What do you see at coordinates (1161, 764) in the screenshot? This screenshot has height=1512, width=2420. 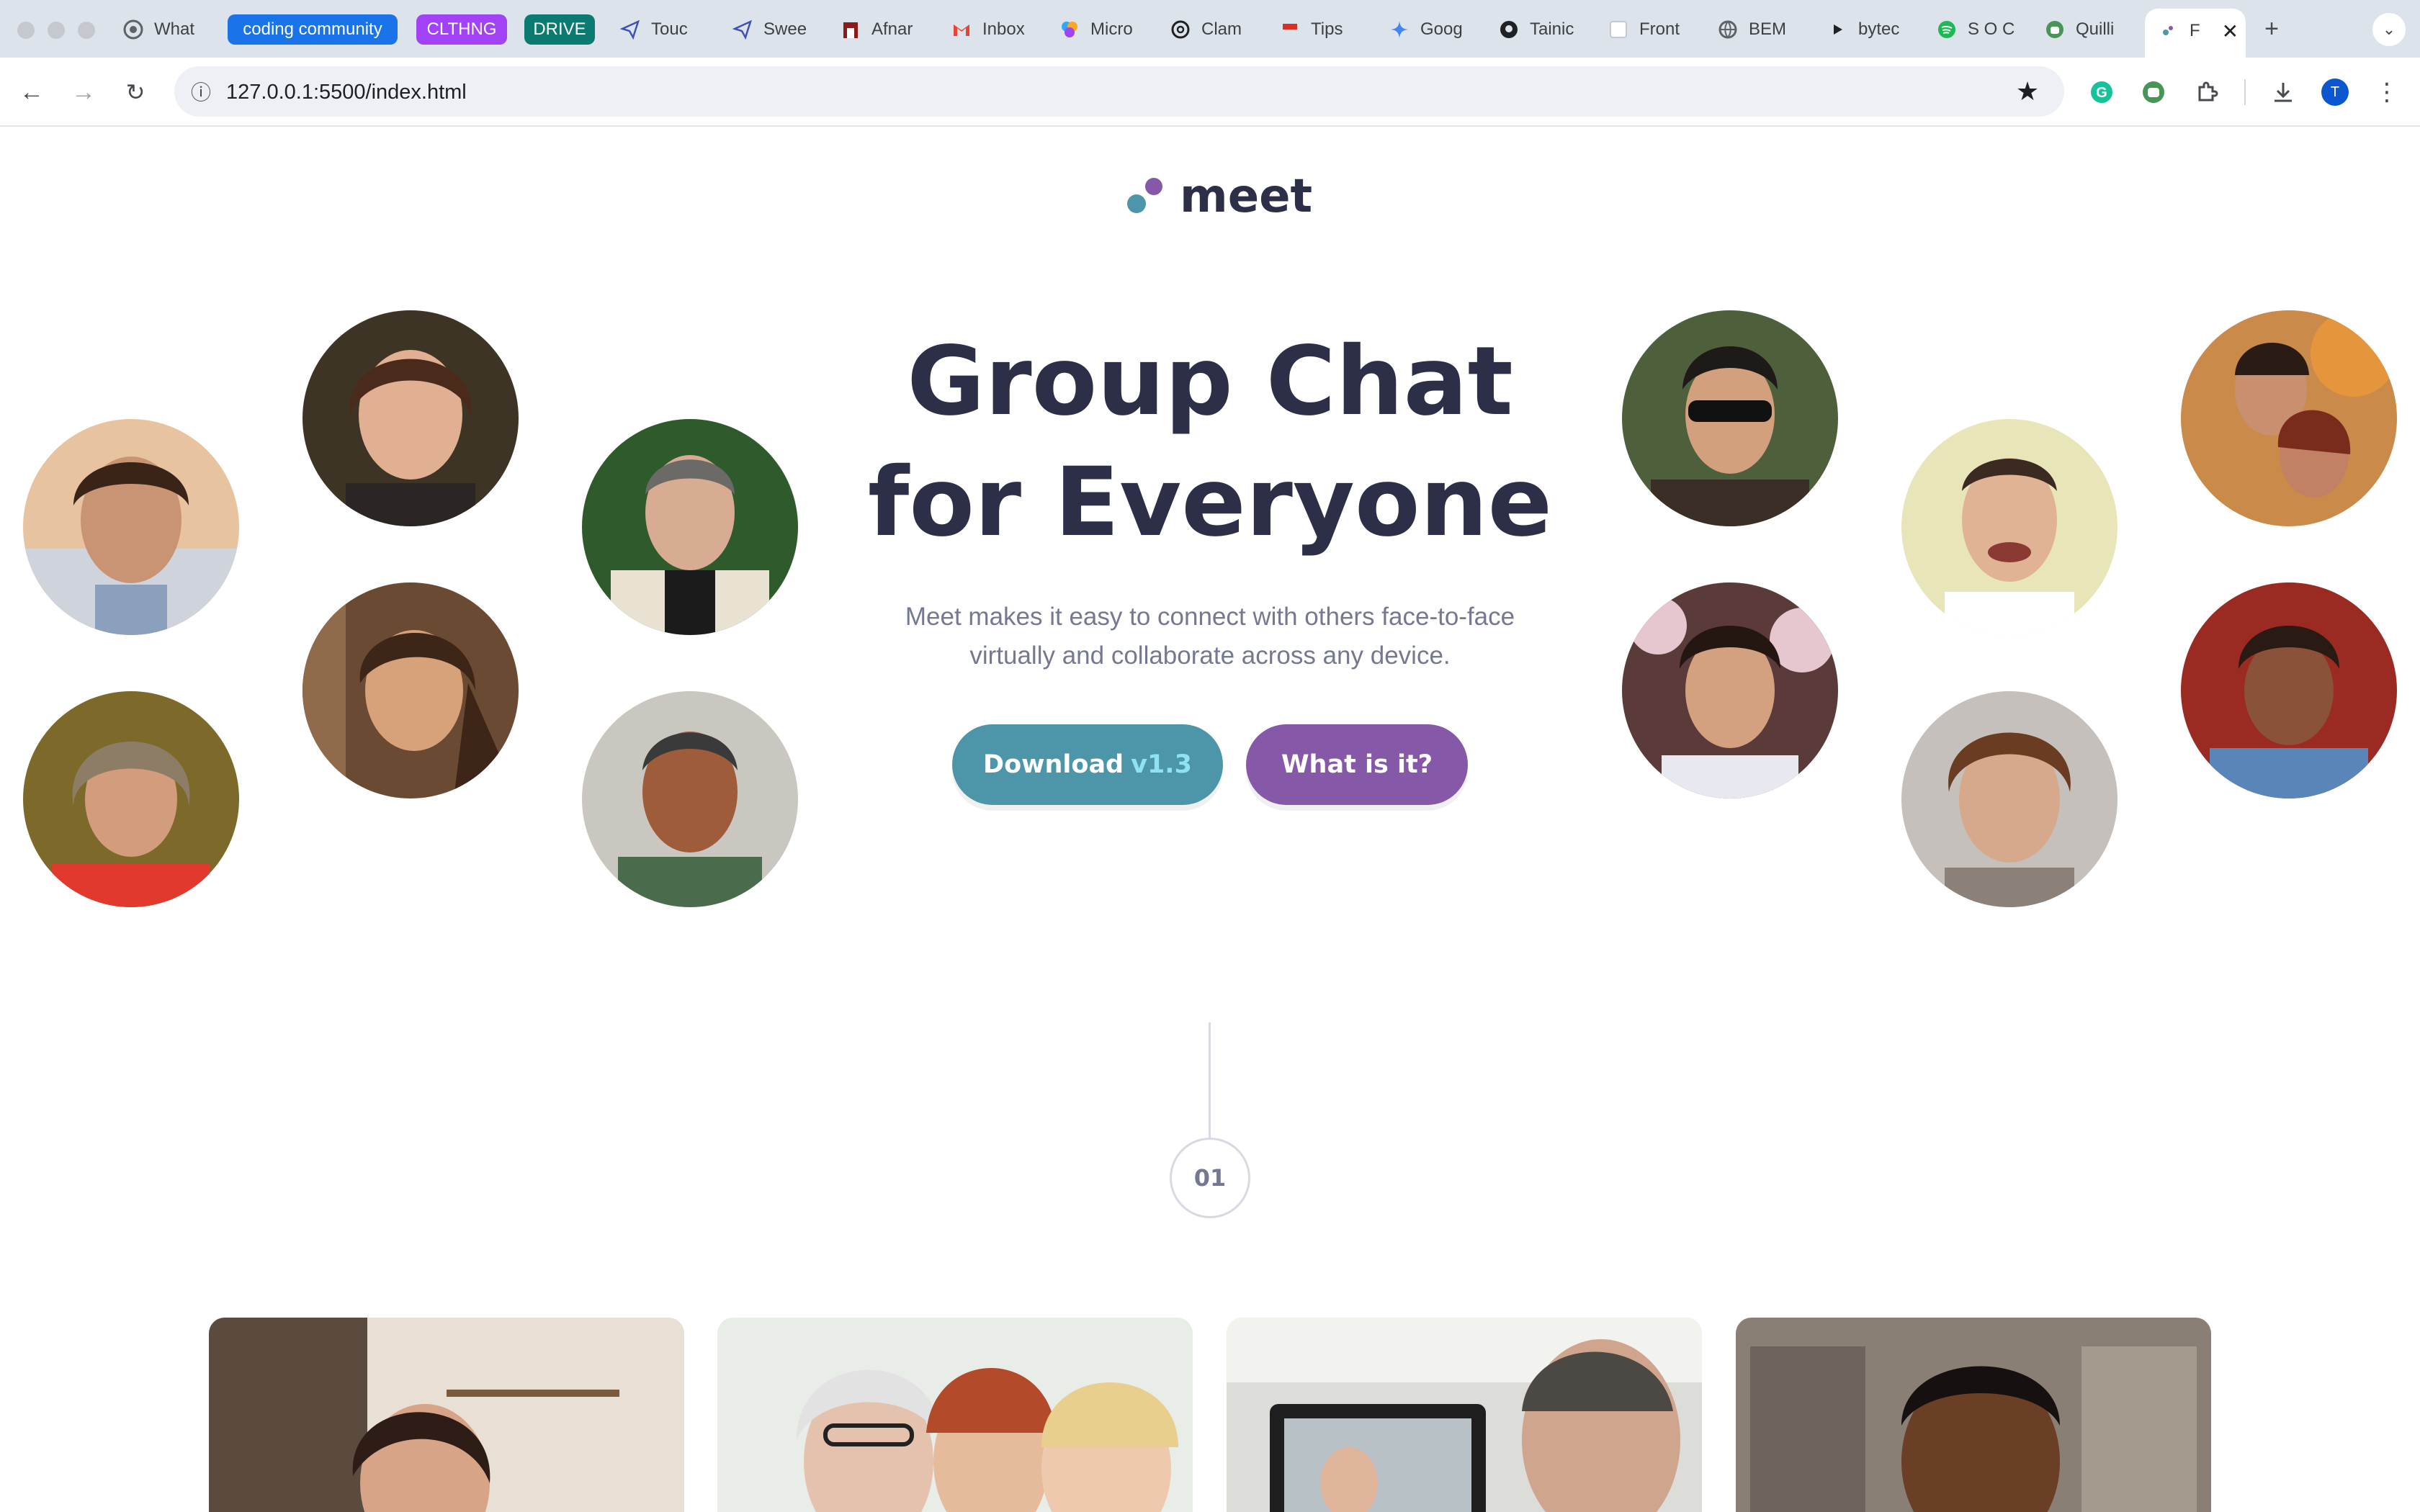 I see `download-version: v1.3` at bounding box center [1161, 764].